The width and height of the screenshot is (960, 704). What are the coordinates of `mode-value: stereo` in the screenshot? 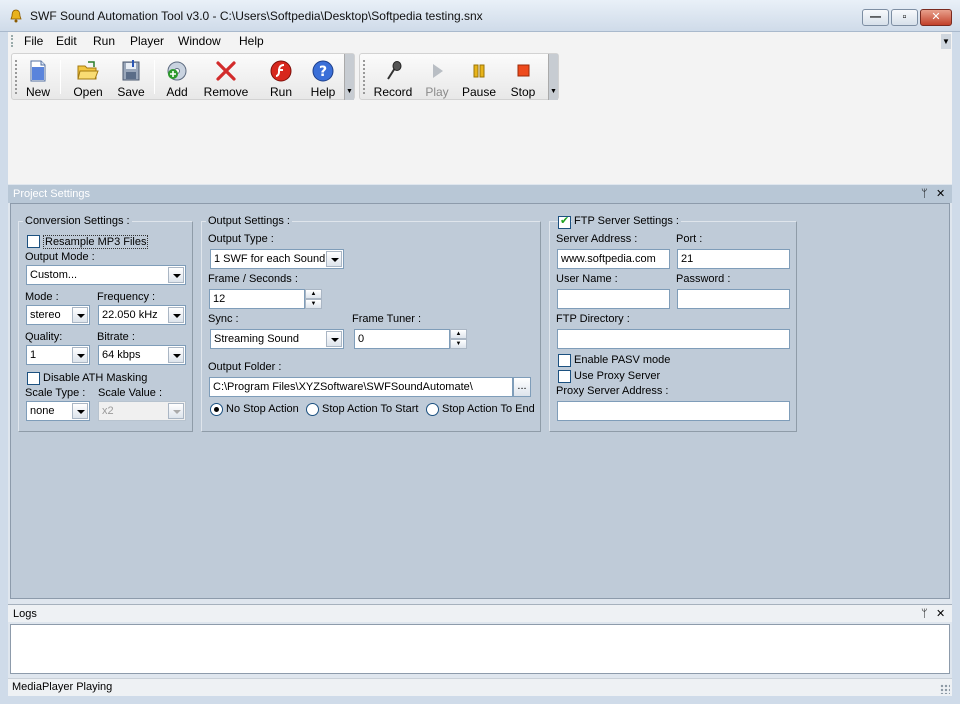 It's located at (45, 315).